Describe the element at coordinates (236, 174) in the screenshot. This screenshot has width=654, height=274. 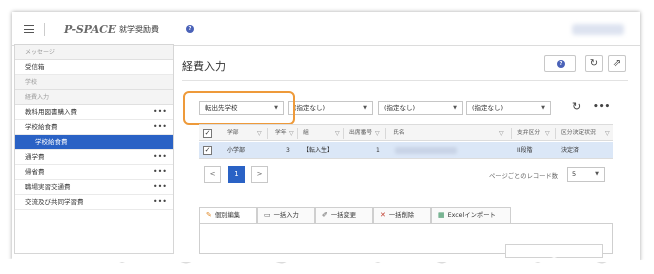
I see `page-1-button: 1` at that location.